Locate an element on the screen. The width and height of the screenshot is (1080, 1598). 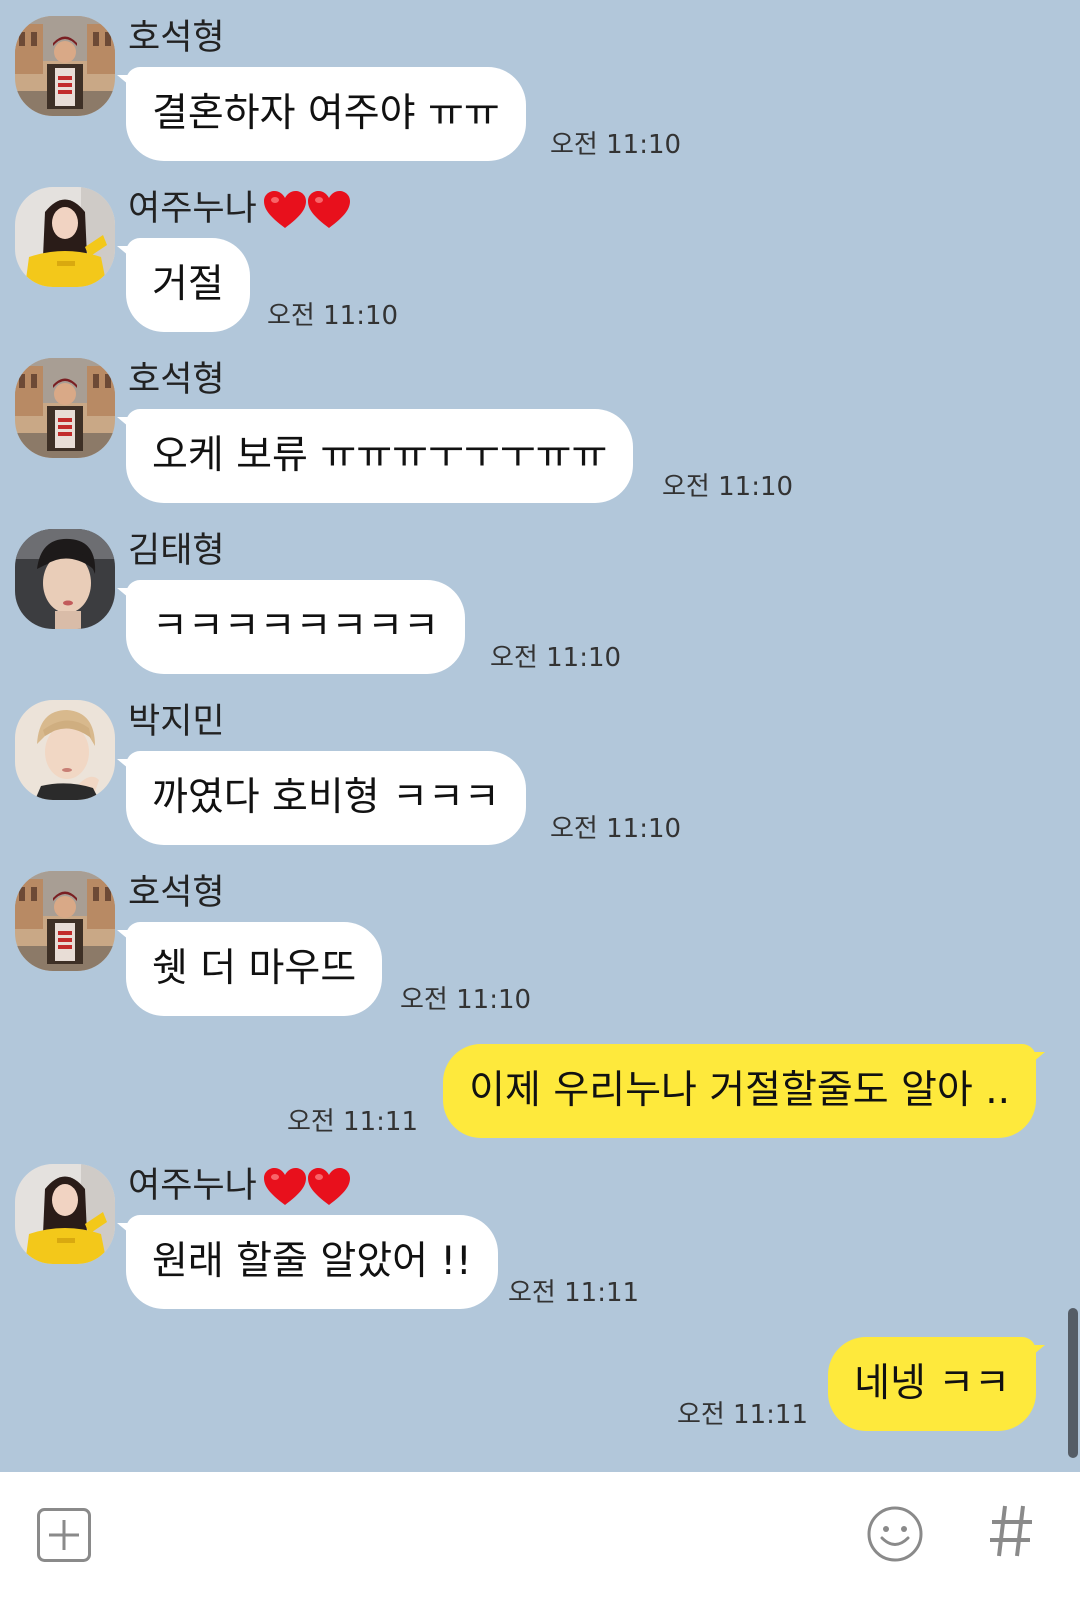
hash-icon is located at coordinates (1011, 1531).